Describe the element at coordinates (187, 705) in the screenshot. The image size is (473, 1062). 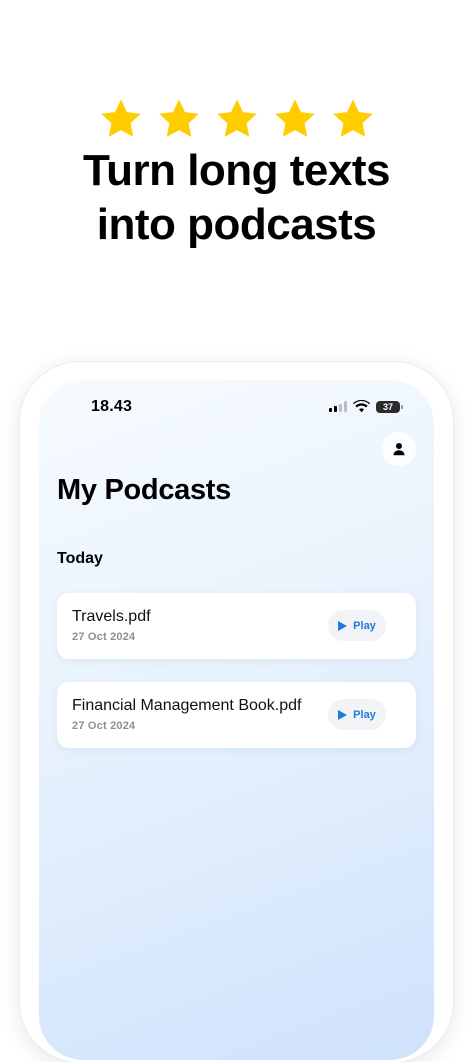
I see `podcast-title: Financial Management Book.pdf` at that location.